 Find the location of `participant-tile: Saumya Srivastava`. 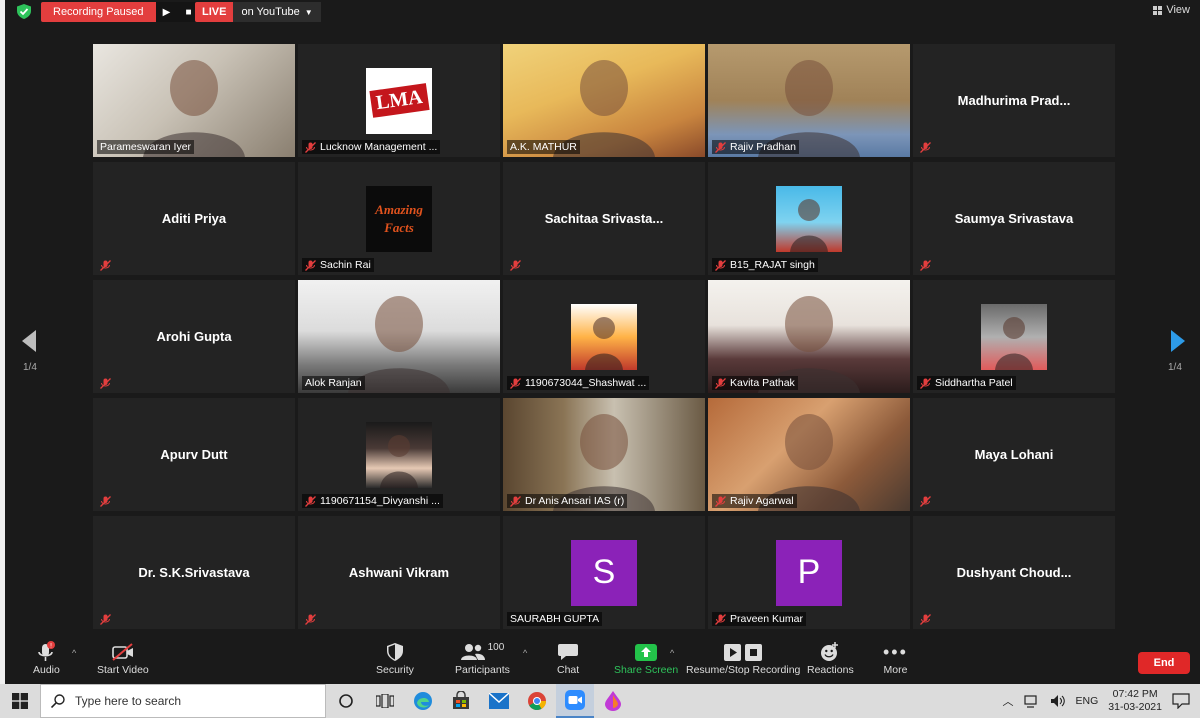

participant-tile: Saumya Srivastava is located at coordinates (1014, 218).